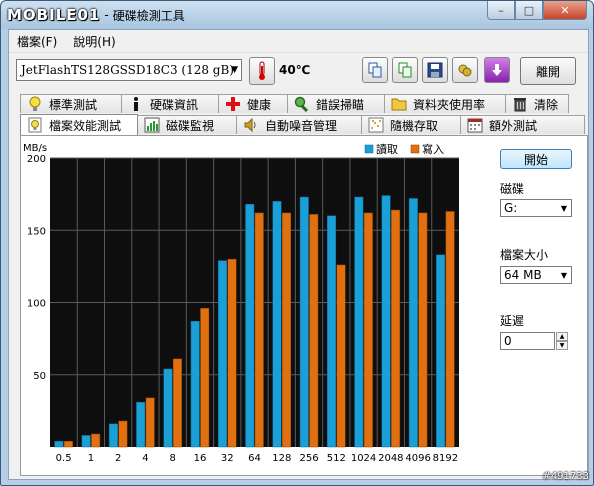 This screenshot has height=486, width=594. I want to click on y-tick-label: 200, so click(36, 159).